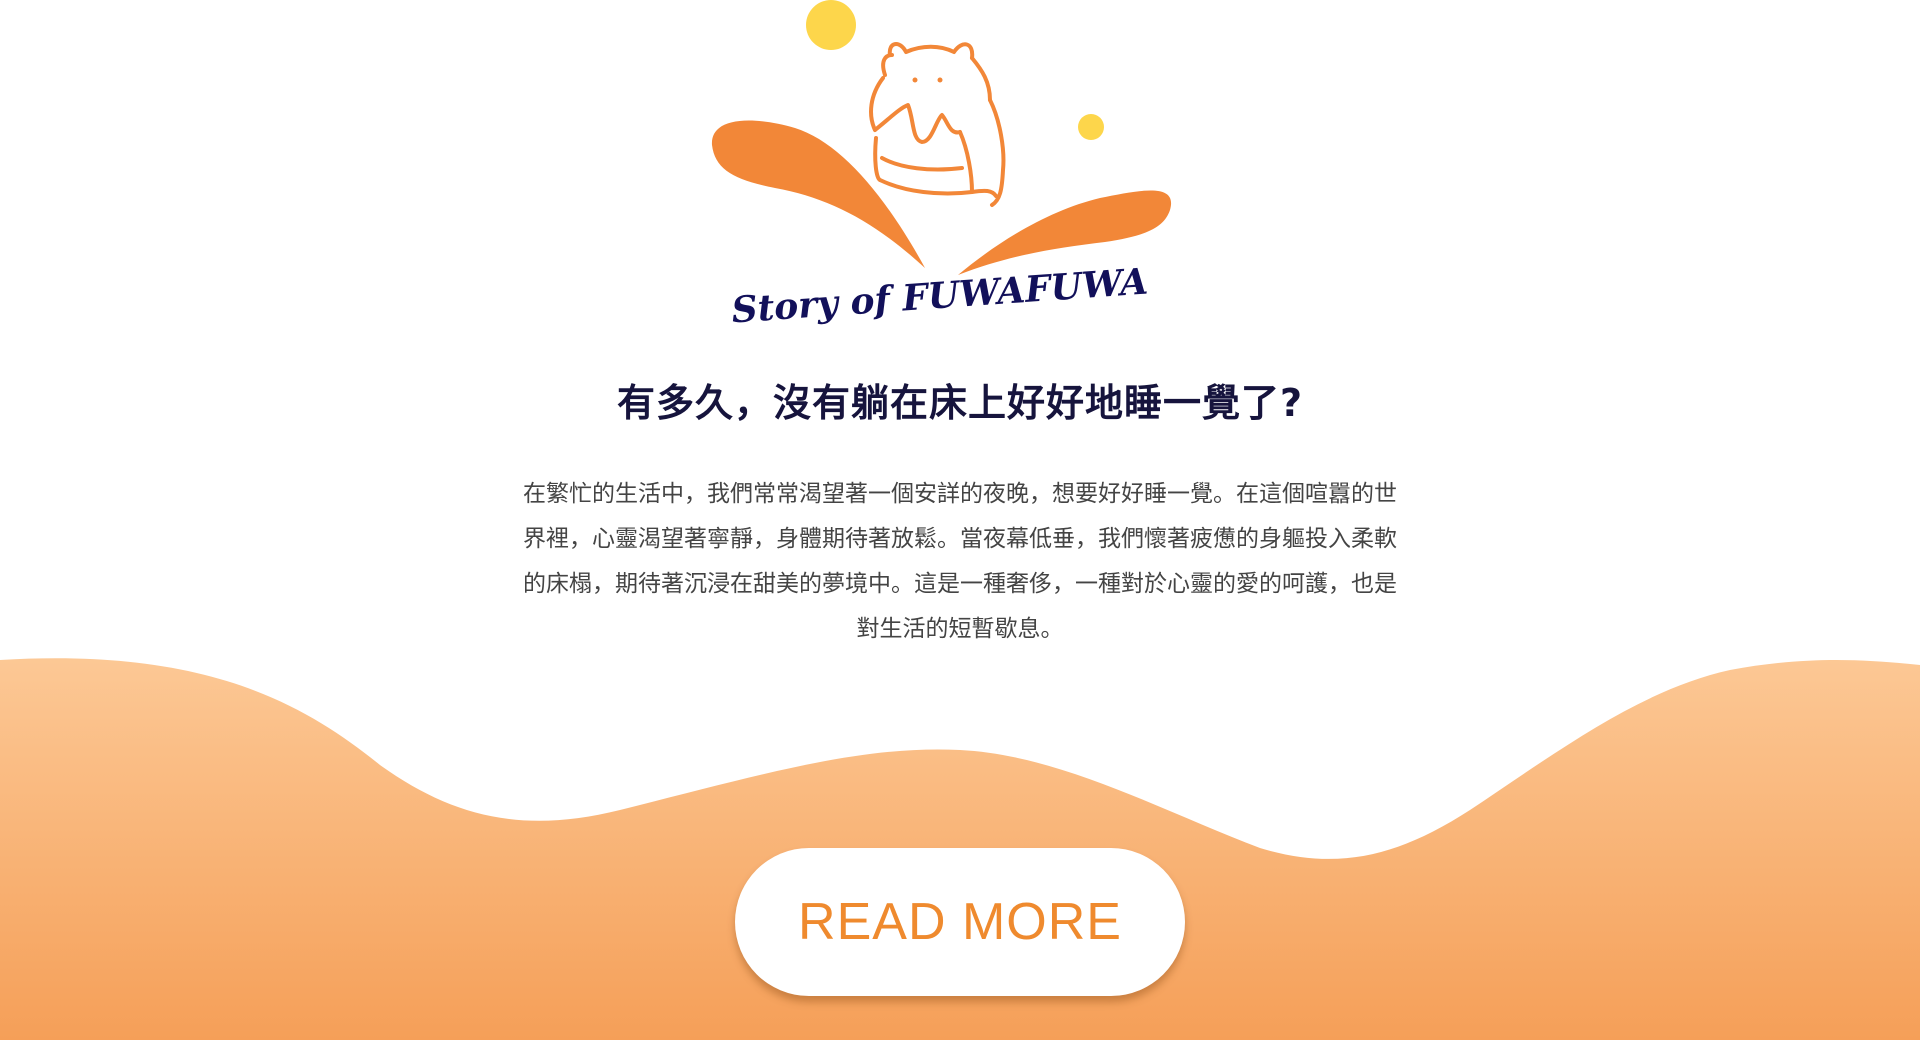  What do you see at coordinates (818, 194) in the screenshot?
I see `left-splash-icon` at bounding box center [818, 194].